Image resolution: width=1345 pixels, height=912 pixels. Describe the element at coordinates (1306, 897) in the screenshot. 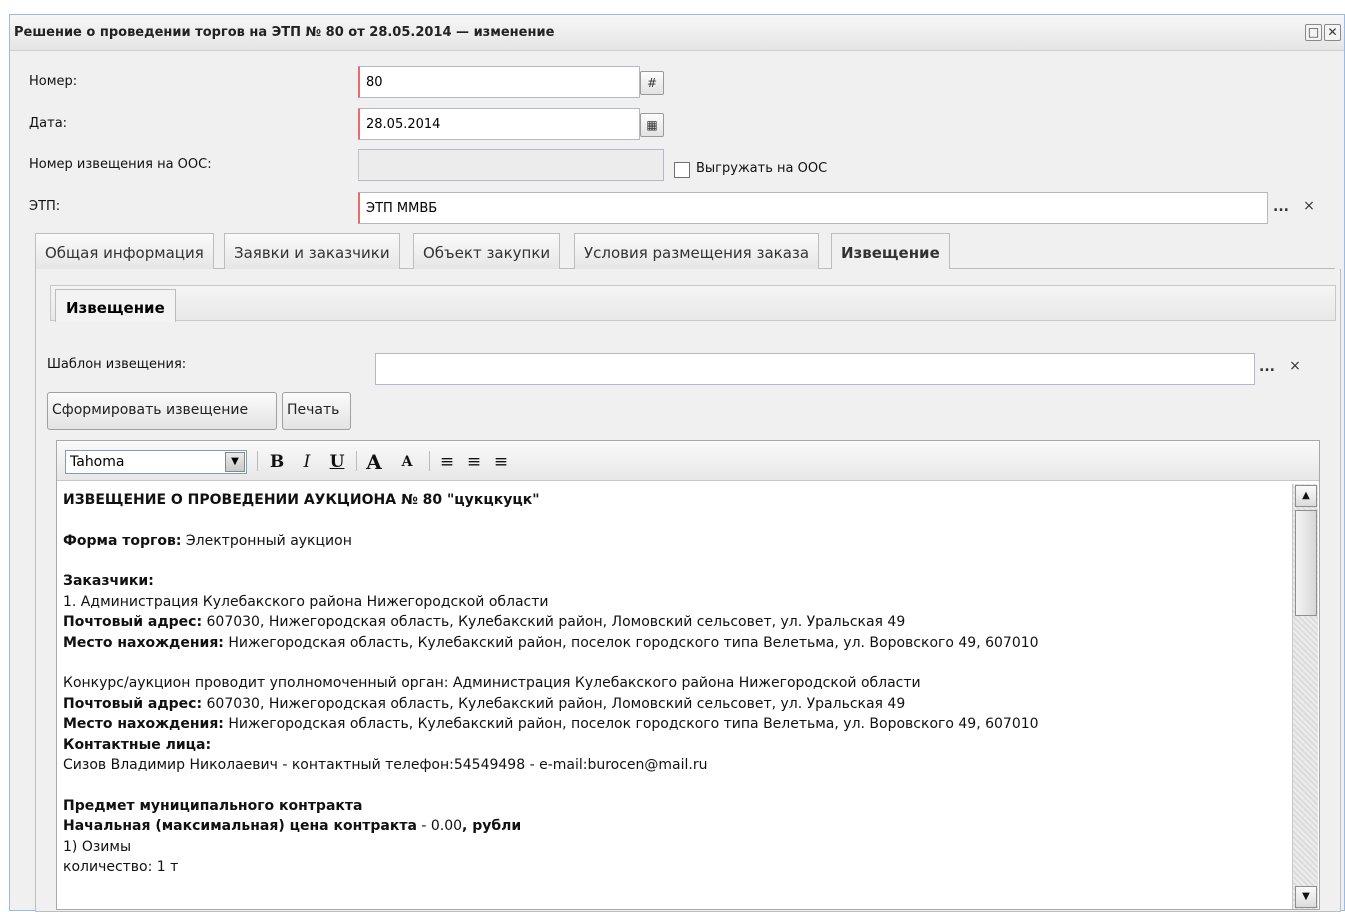

I see `scroll-down-icon: ▼` at that location.